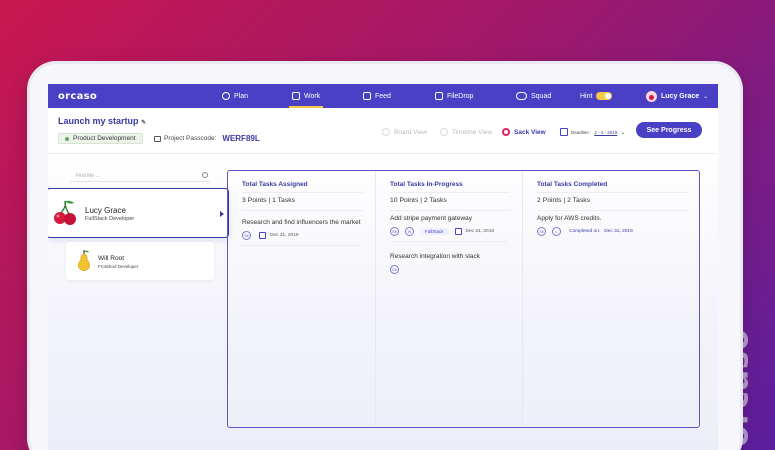 The height and width of the screenshot is (450, 775). What do you see at coordinates (157, 138) in the screenshot?
I see `lock-icon` at bounding box center [157, 138].